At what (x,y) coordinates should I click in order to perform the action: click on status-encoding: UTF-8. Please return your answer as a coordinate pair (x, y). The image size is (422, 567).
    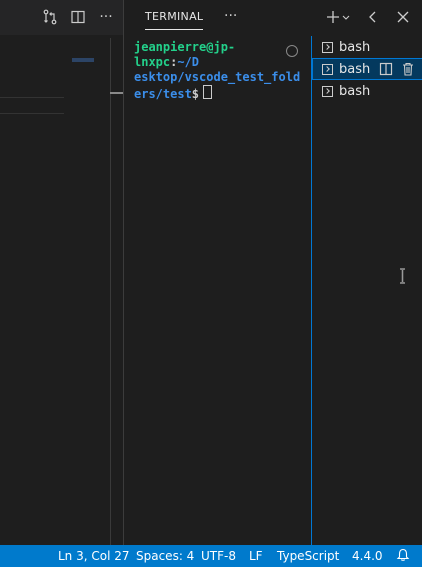
    Looking at the image, I should click on (218, 556).